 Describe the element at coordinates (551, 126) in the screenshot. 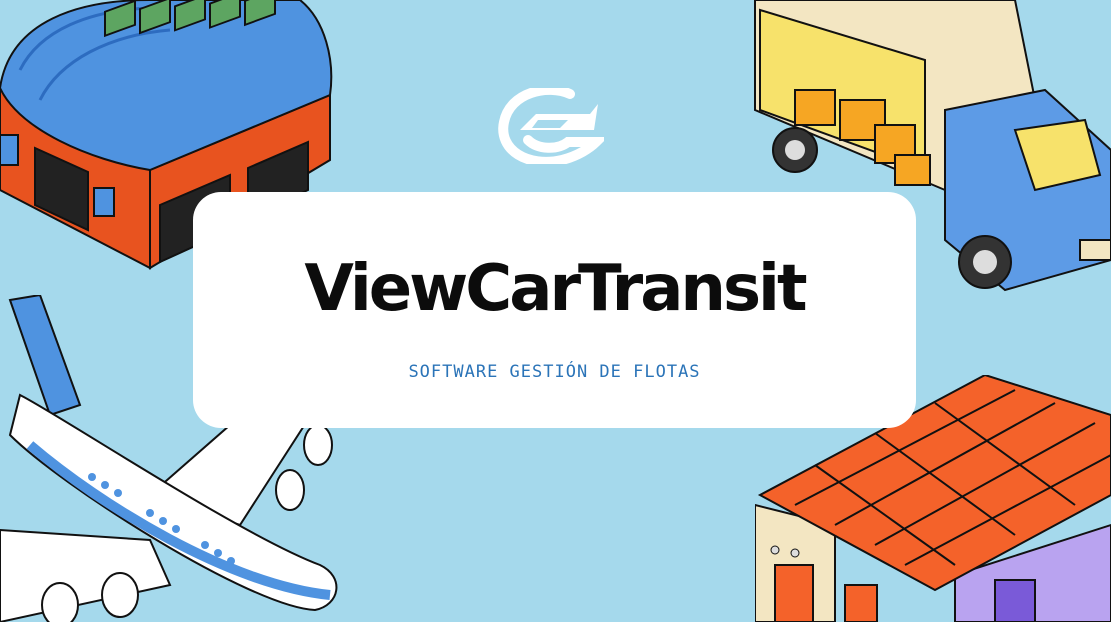

I see `logo-icon` at that location.